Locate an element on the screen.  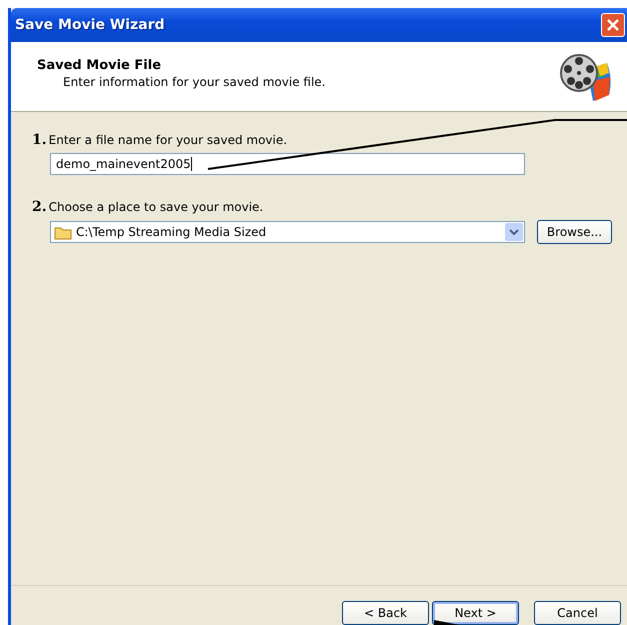
field-label: Choose a place to save your movie. is located at coordinates (156, 207).